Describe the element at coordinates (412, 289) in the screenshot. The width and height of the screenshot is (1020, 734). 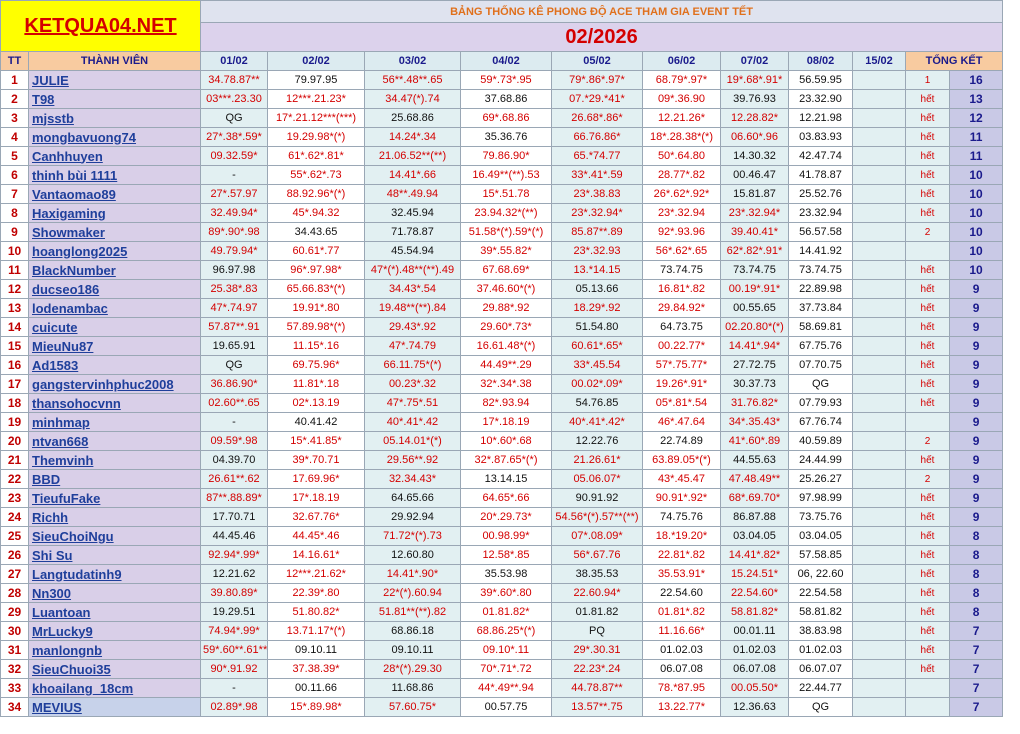
I see `day-result-cell: 34.43*.54` at that location.